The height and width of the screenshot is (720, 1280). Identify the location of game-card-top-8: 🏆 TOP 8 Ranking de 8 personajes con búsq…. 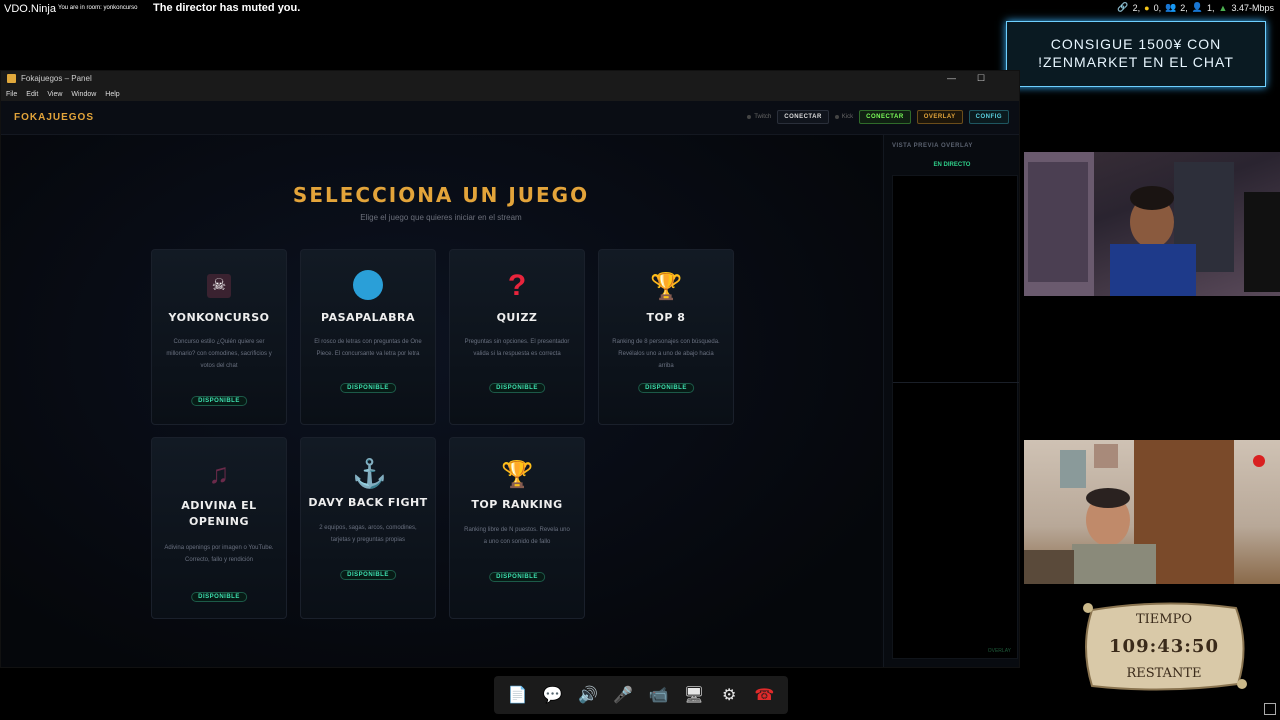
(666, 337).